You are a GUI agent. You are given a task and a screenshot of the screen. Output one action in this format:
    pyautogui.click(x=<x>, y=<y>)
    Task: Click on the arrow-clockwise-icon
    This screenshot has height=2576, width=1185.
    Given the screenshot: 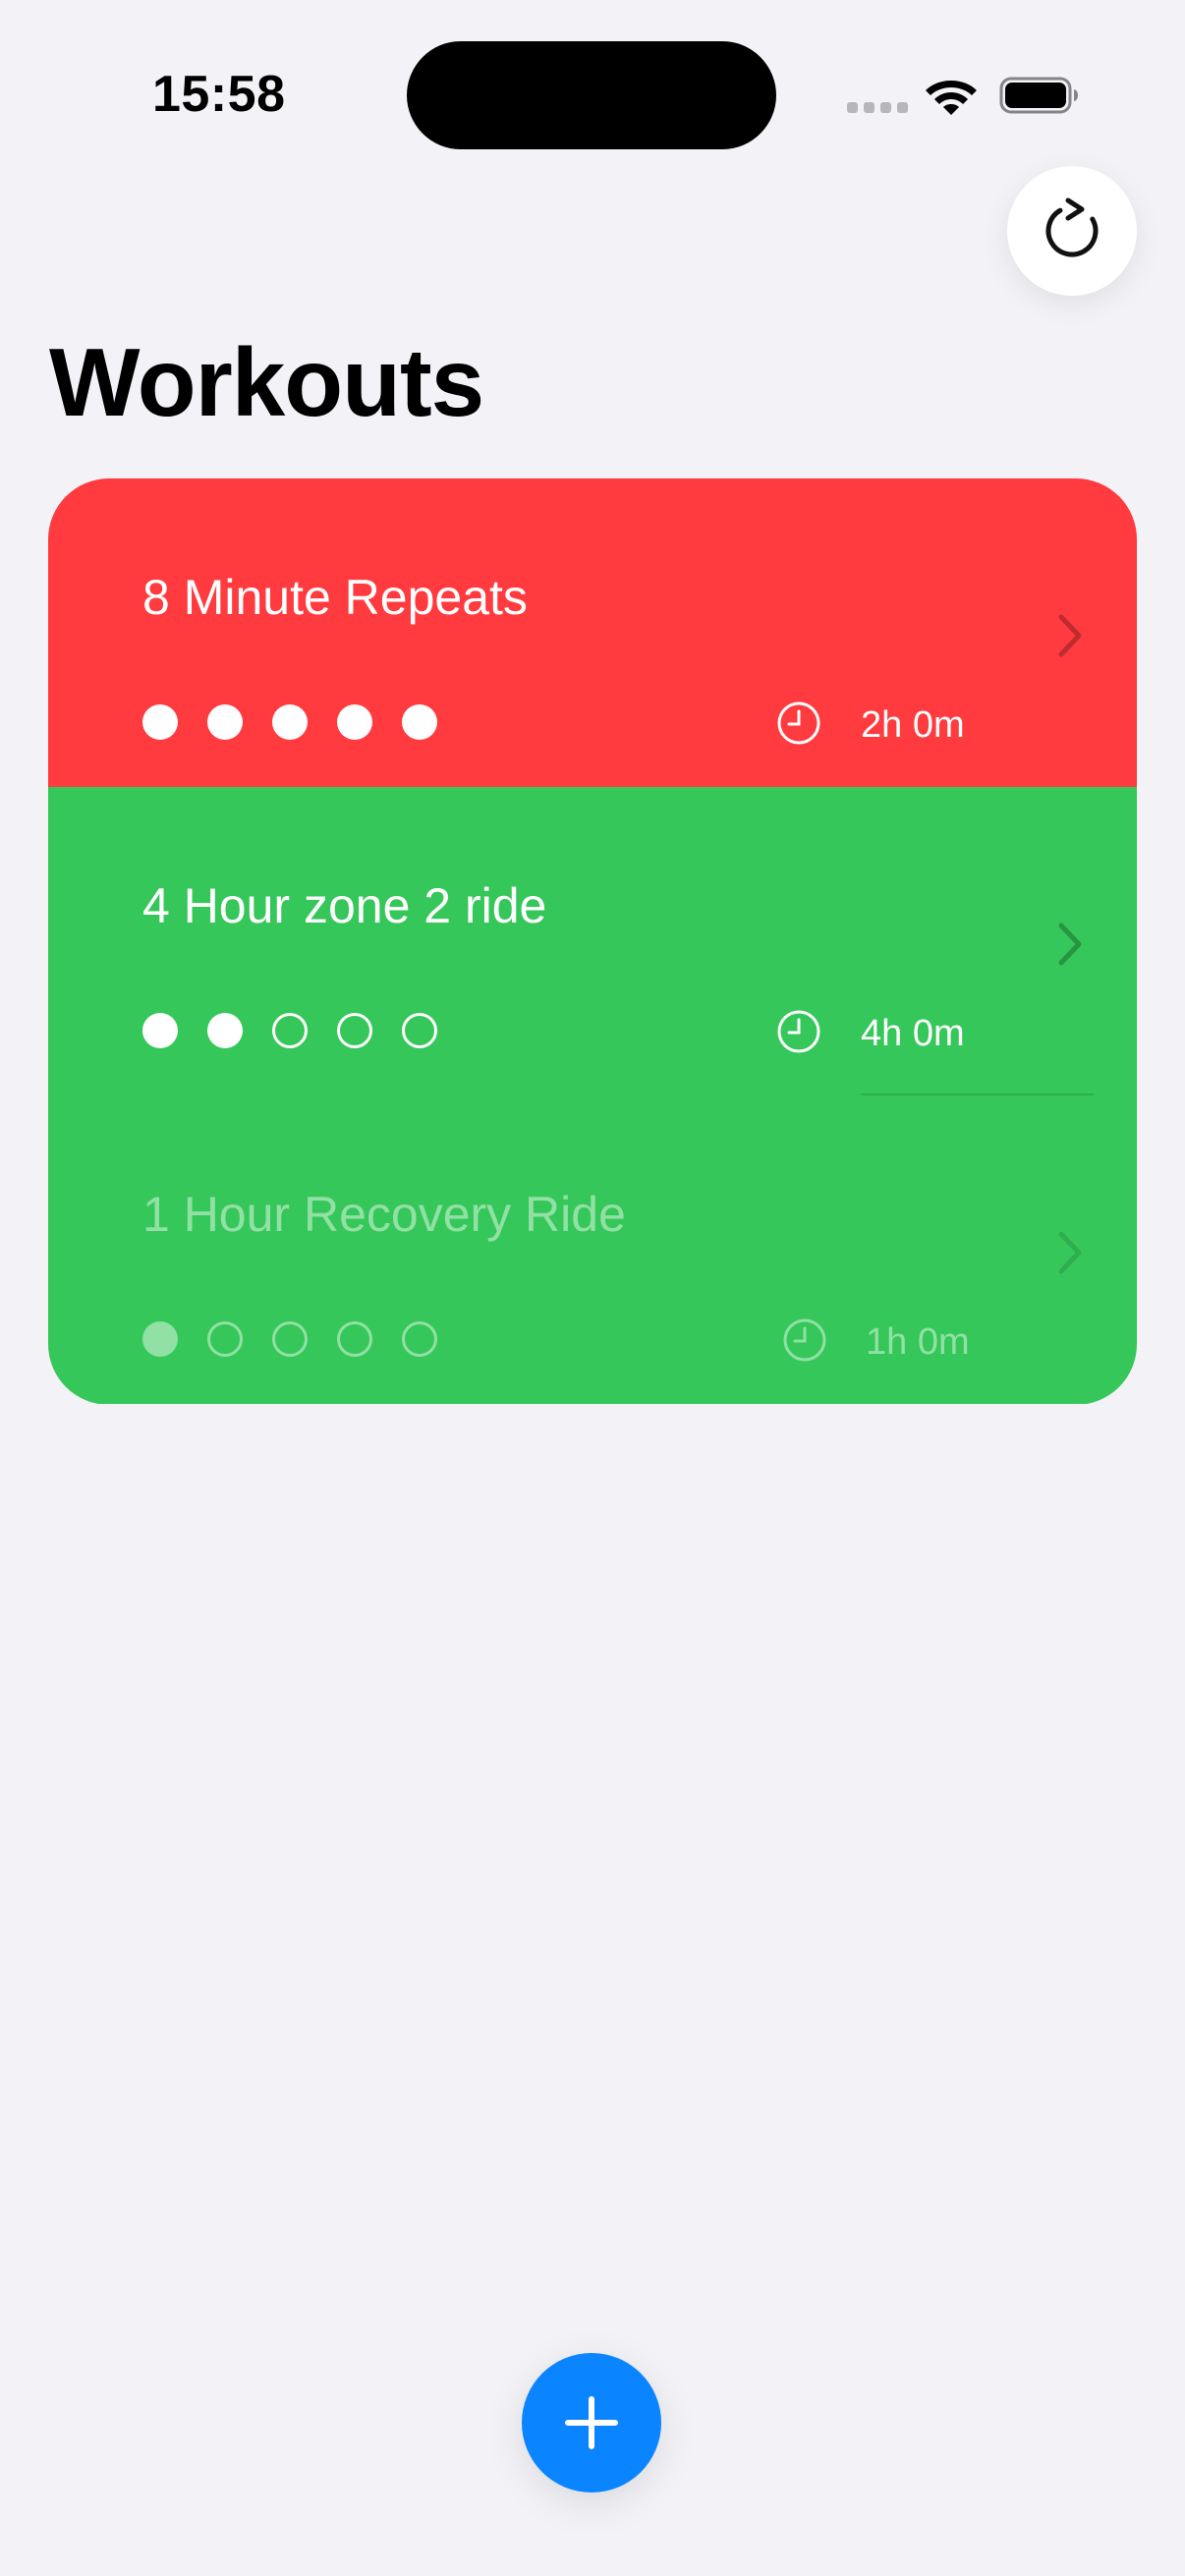 What is the action you would take?
    pyautogui.click(x=1072, y=227)
    